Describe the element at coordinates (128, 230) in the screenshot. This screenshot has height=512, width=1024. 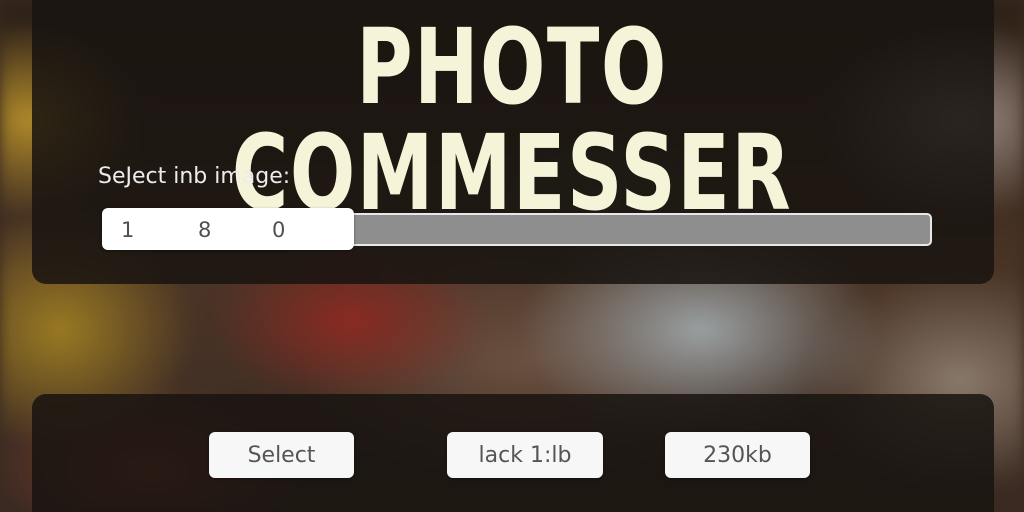
I see `slider-tick-label: 1` at that location.